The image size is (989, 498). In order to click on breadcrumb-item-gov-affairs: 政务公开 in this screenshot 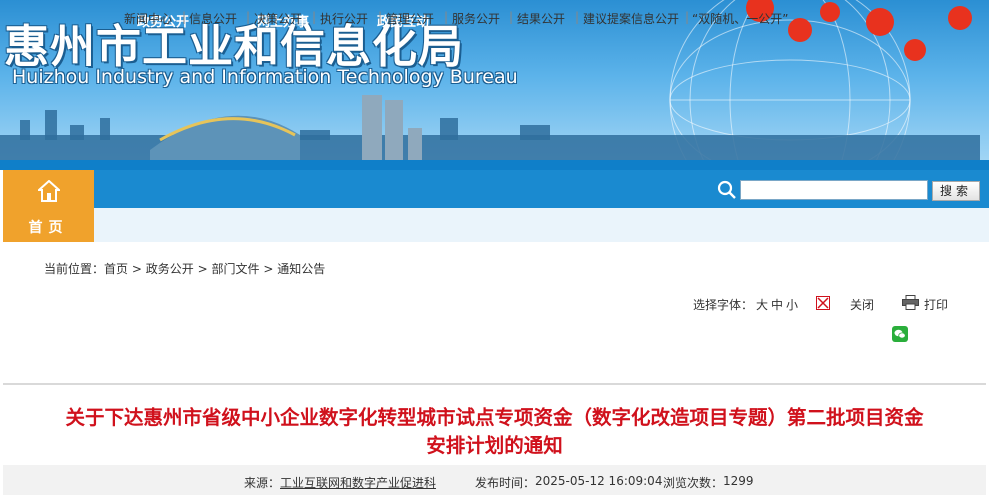, I will do `click(170, 269)`.